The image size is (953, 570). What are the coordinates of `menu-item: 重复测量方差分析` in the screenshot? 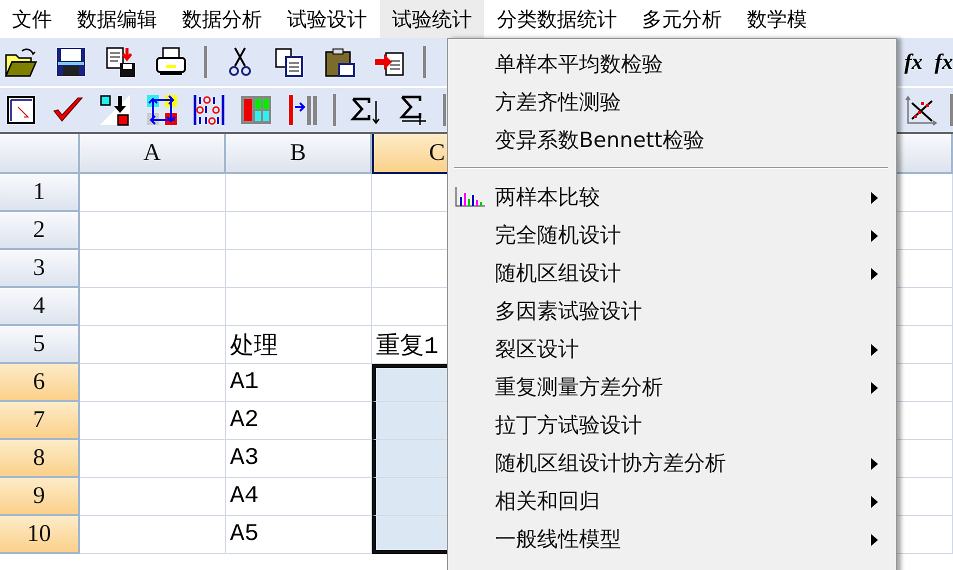 It's located at (672, 387).